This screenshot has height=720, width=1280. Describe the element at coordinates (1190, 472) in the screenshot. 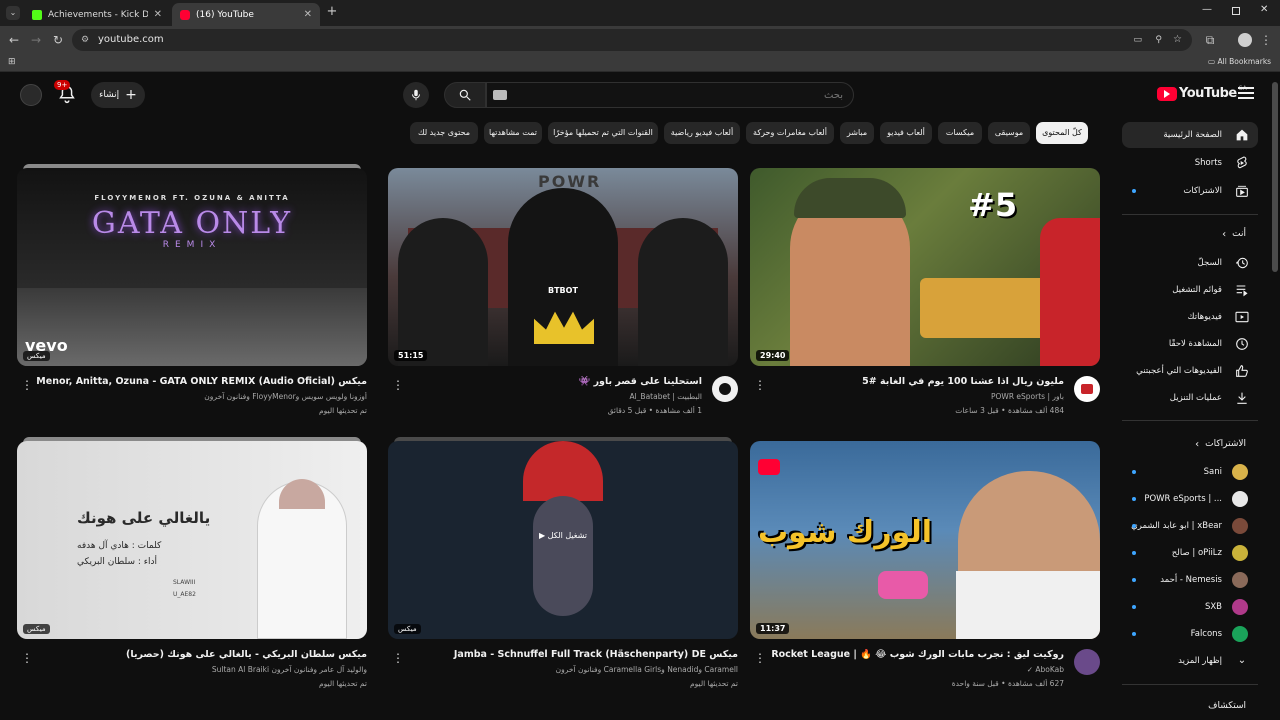

I see `sidebar-sub-sani: Sani` at that location.